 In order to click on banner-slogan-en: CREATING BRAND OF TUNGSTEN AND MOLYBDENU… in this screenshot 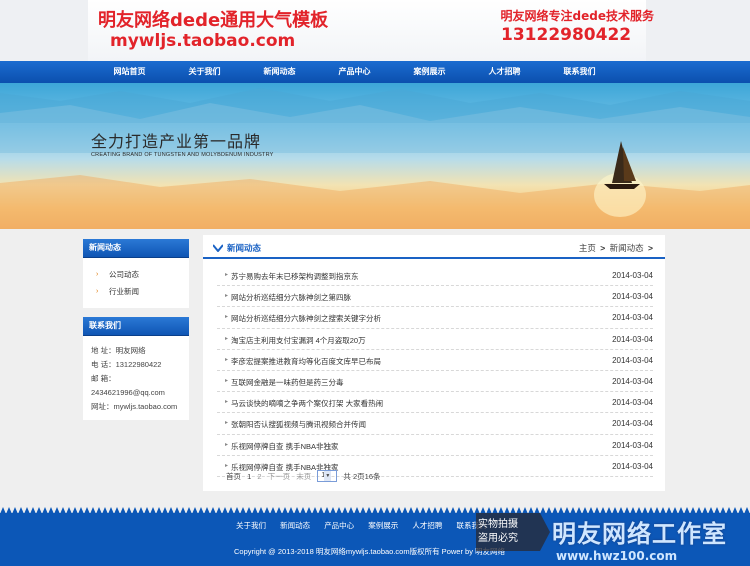, I will do `click(182, 155)`.